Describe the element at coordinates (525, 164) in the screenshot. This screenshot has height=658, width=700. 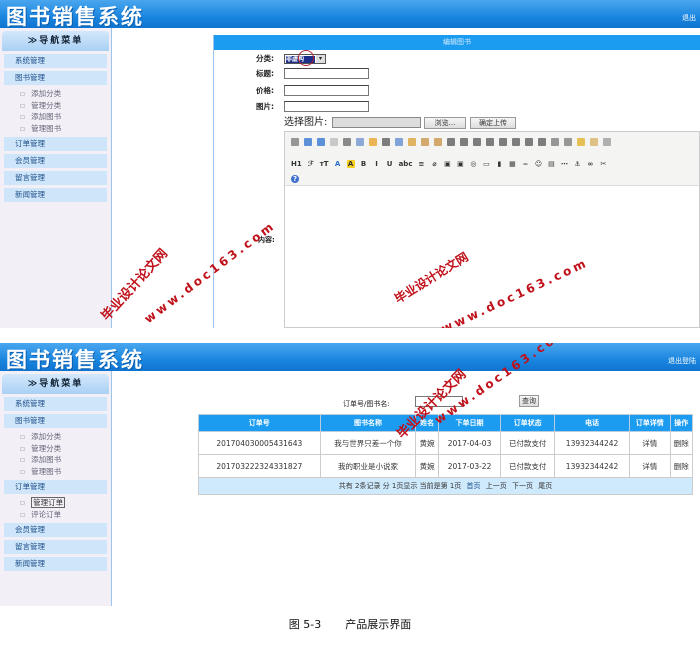
I see `line-icon: ‒` at that location.